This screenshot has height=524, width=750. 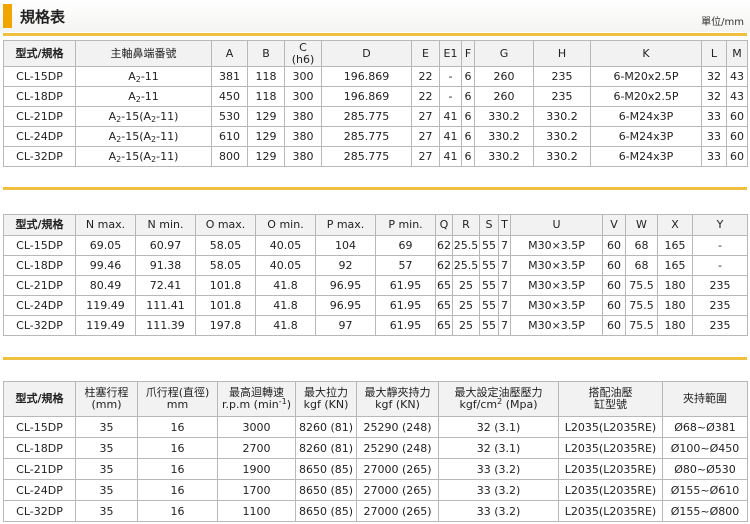 I want to click on cell-b: 129, so click(x=266, y=156).